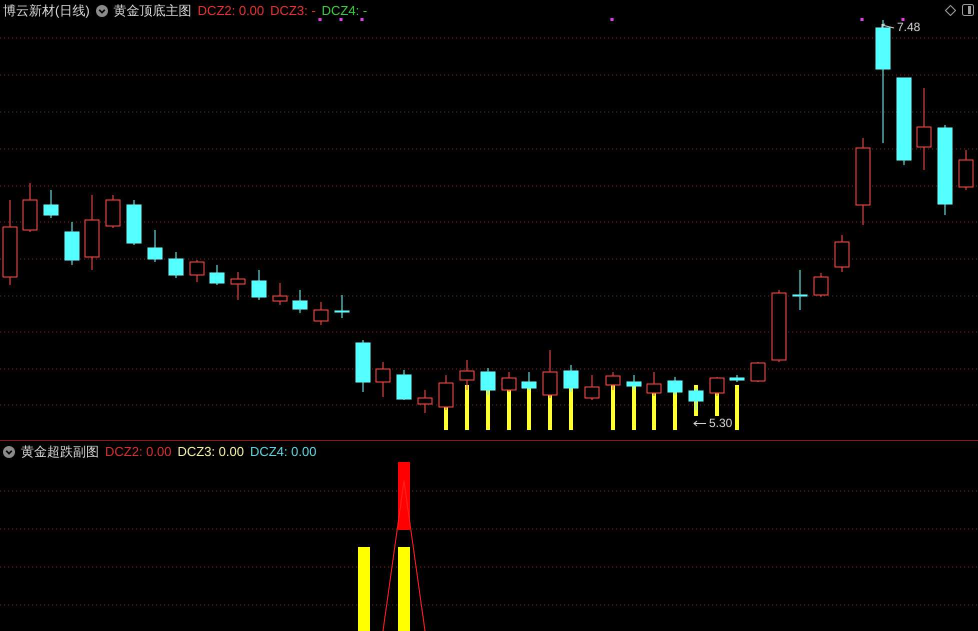 Image resolution: width=978 pixels, height=631 pixels. I want to click on indicator-title: 黄金顶底主图, so click(153, 11).